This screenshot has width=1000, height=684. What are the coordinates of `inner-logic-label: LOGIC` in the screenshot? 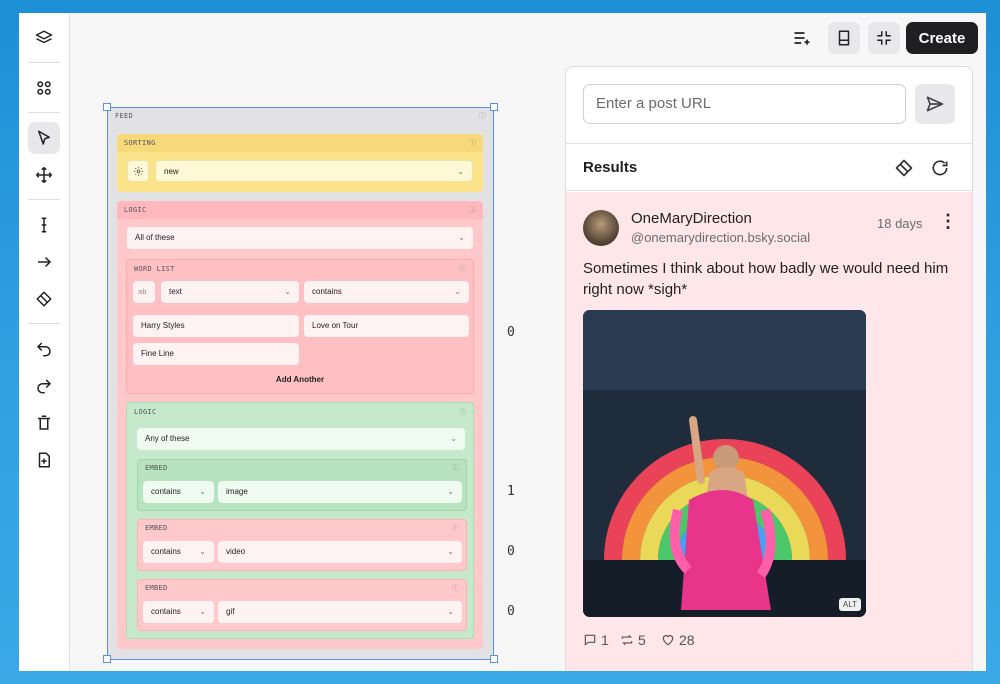 It's located at (145, 412).